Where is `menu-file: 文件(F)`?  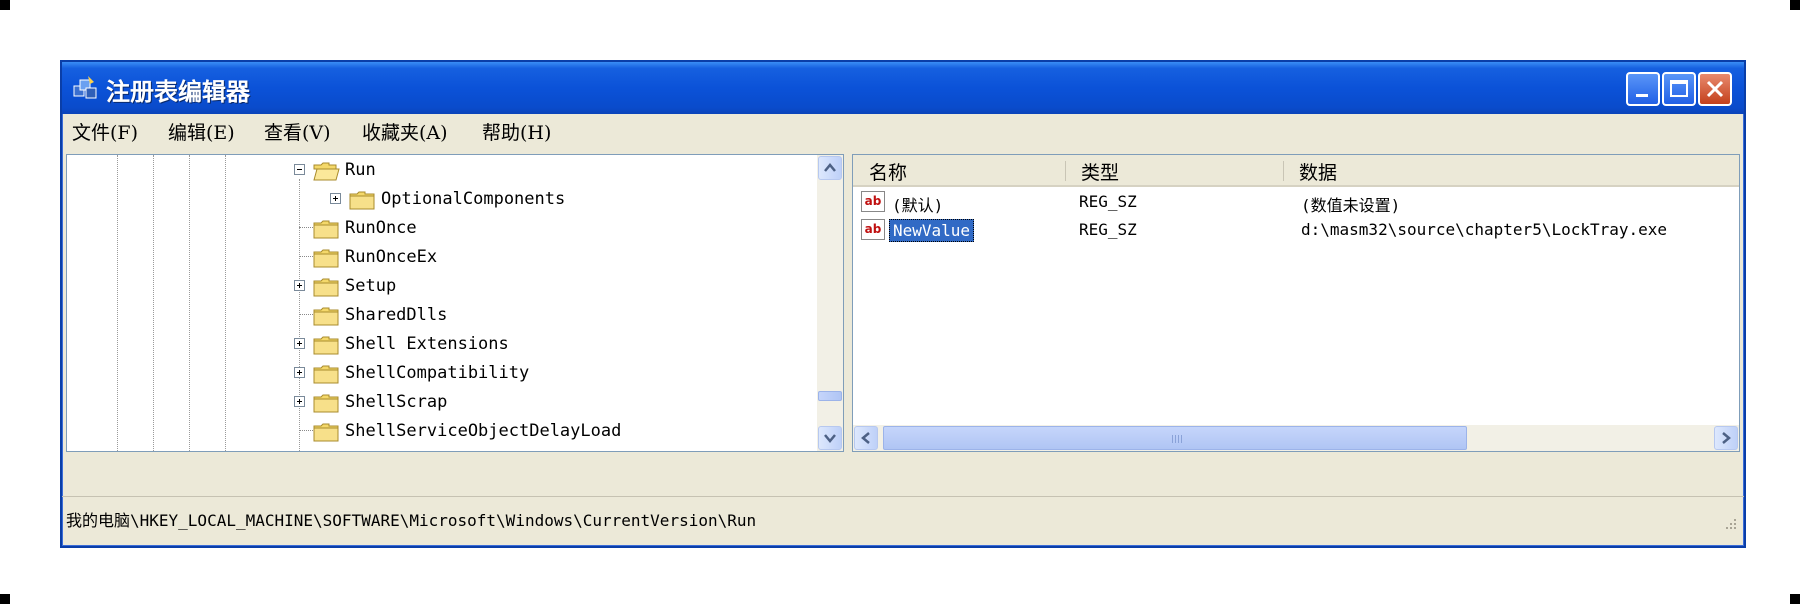
menu-file: 文件(F) is located at coordinates (105, 131).